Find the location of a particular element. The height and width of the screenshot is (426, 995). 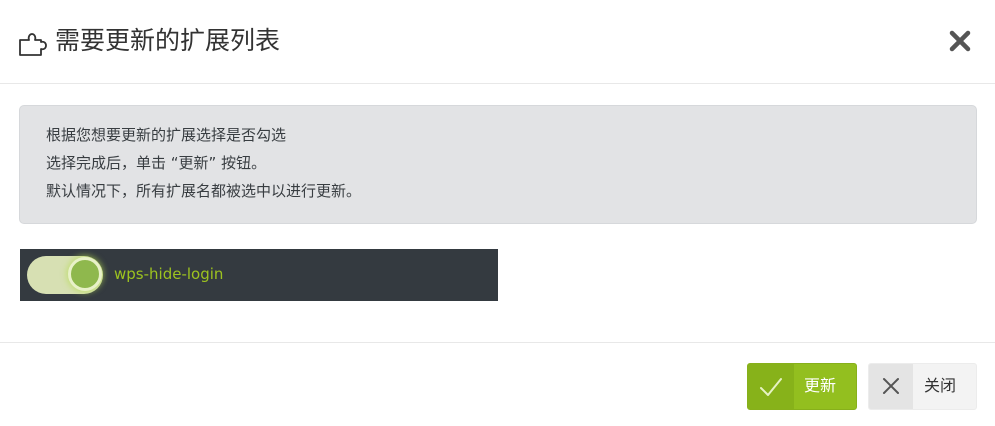

extension-toggle is located at coordinates (65, 275).